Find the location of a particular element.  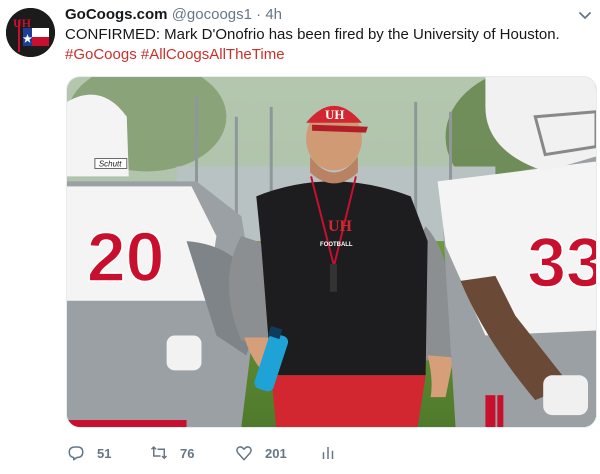

hashtag-link: #GoCoogs is located at coordinates (101, 54).